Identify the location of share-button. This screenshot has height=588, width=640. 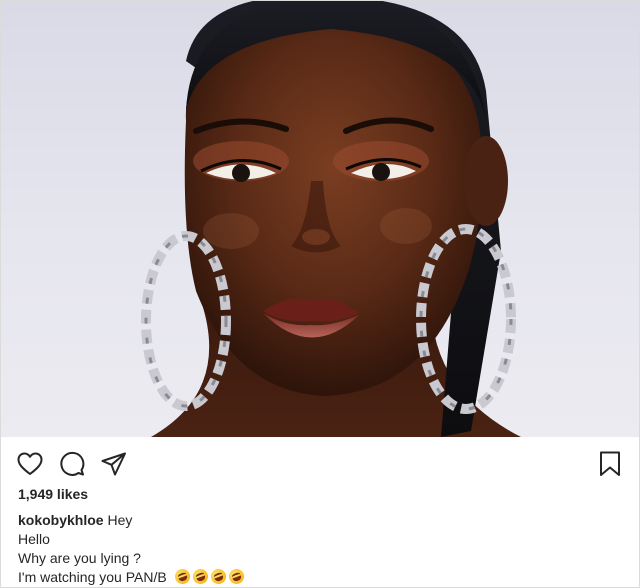
(114, 464).